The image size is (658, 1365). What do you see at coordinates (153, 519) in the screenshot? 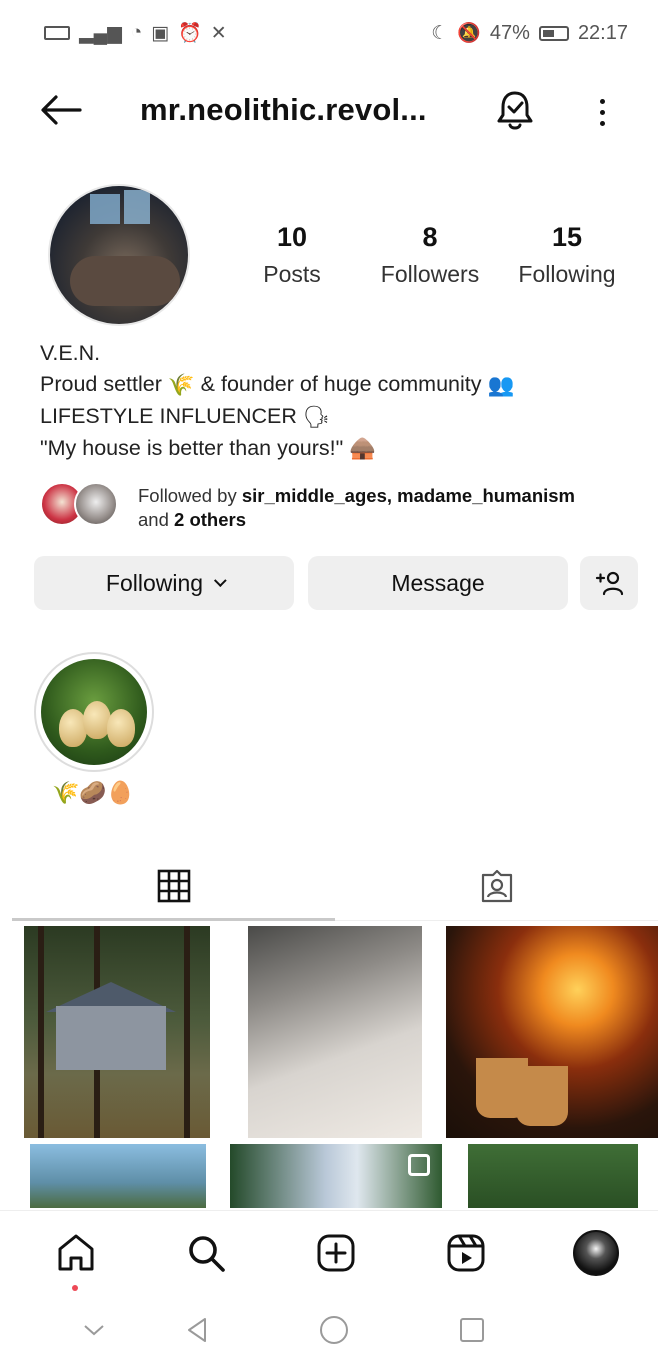
I see `followed-by-and: and` at bounding box center [153, 519].